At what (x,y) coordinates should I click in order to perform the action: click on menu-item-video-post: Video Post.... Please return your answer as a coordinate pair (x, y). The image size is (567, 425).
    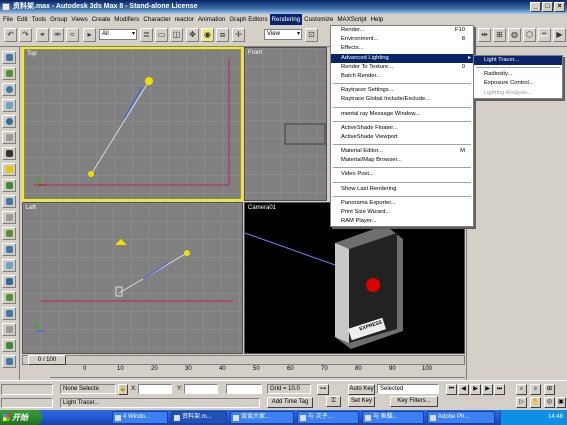
    Looking at the image, I should click on (402, 174).